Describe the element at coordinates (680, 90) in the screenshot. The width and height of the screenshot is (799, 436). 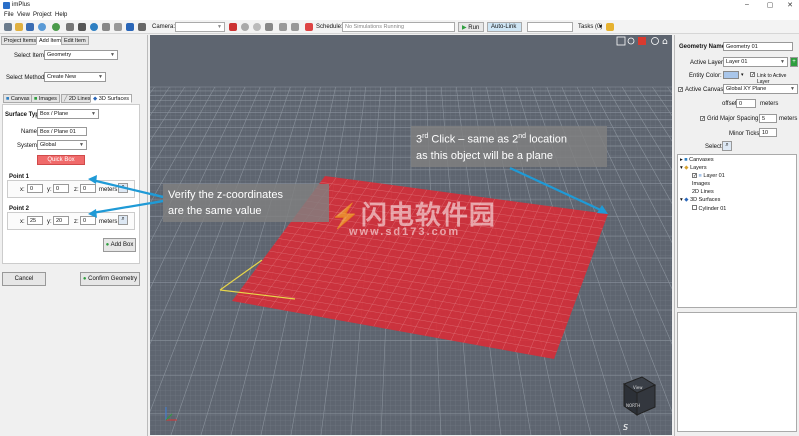
I see `active-canvas-checkbox: ✓` at that location.